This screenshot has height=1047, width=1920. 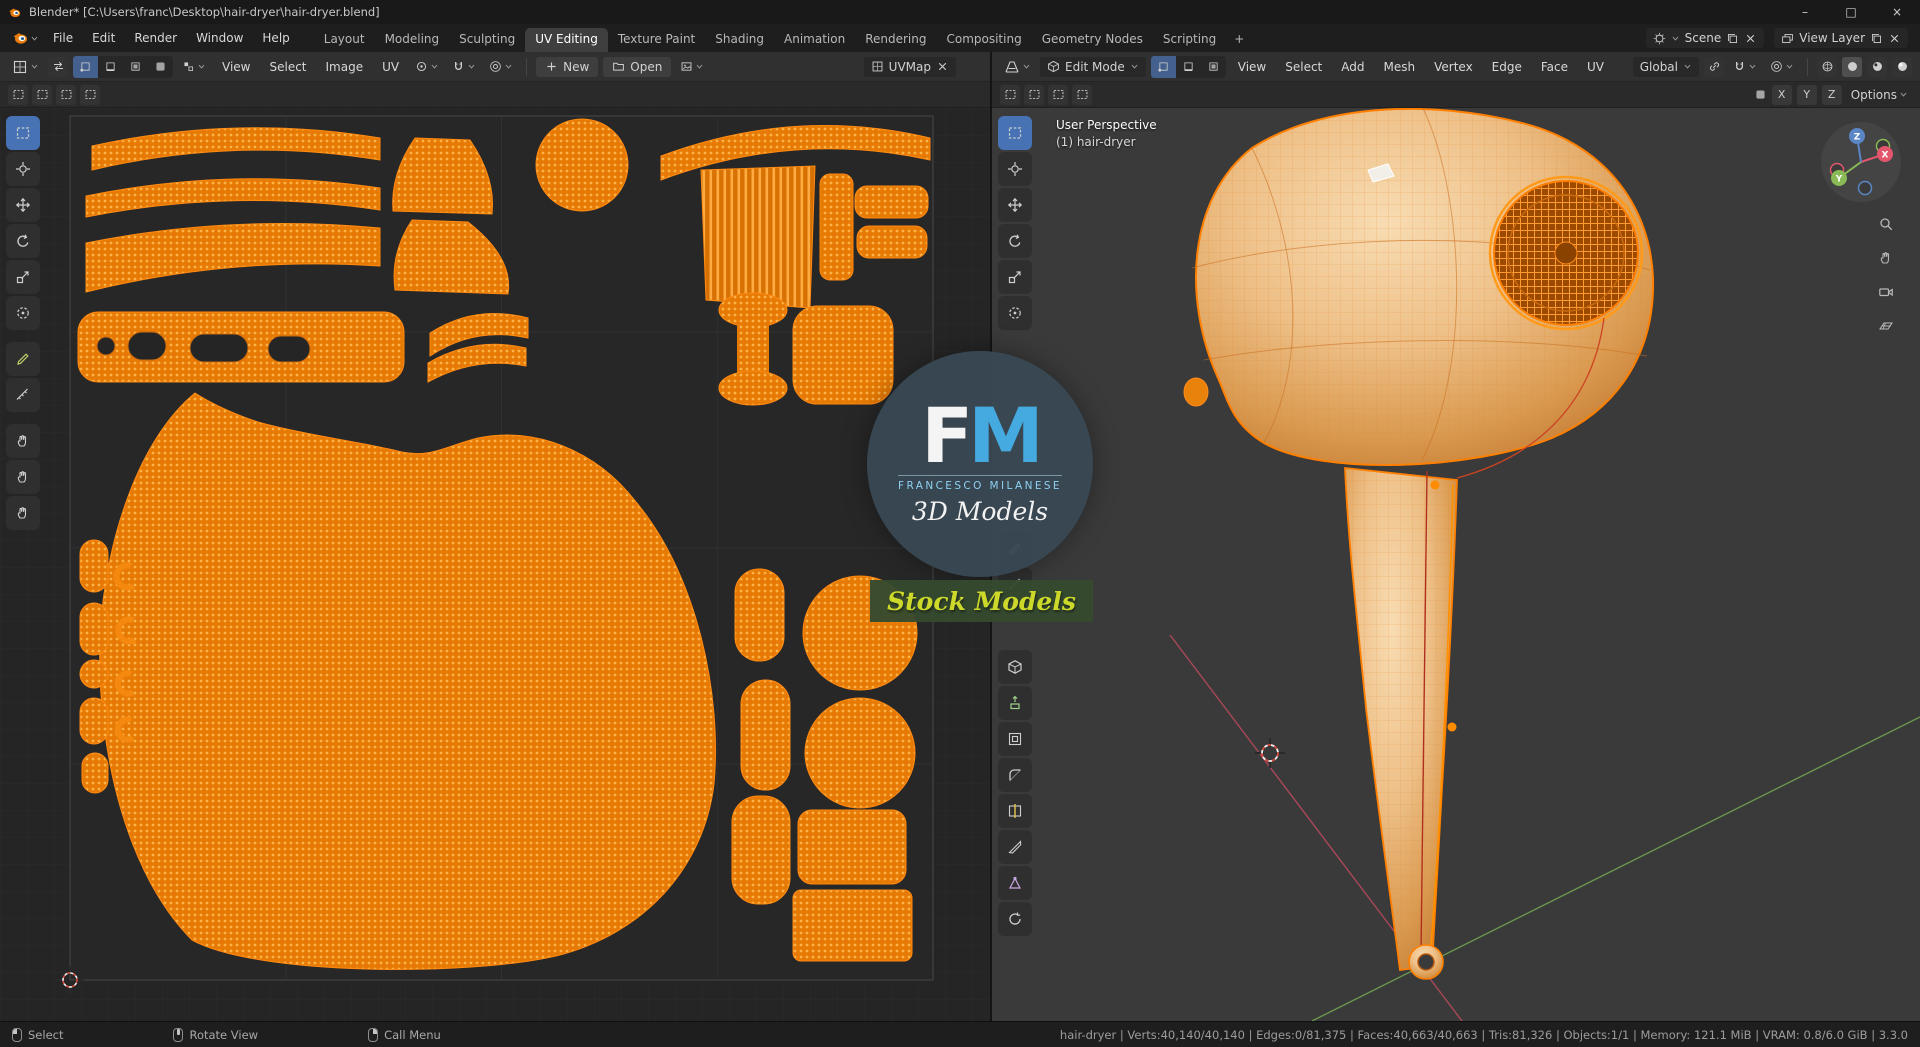 I want to click on mirror-y-button: Y, so click(x=1806, y=94).